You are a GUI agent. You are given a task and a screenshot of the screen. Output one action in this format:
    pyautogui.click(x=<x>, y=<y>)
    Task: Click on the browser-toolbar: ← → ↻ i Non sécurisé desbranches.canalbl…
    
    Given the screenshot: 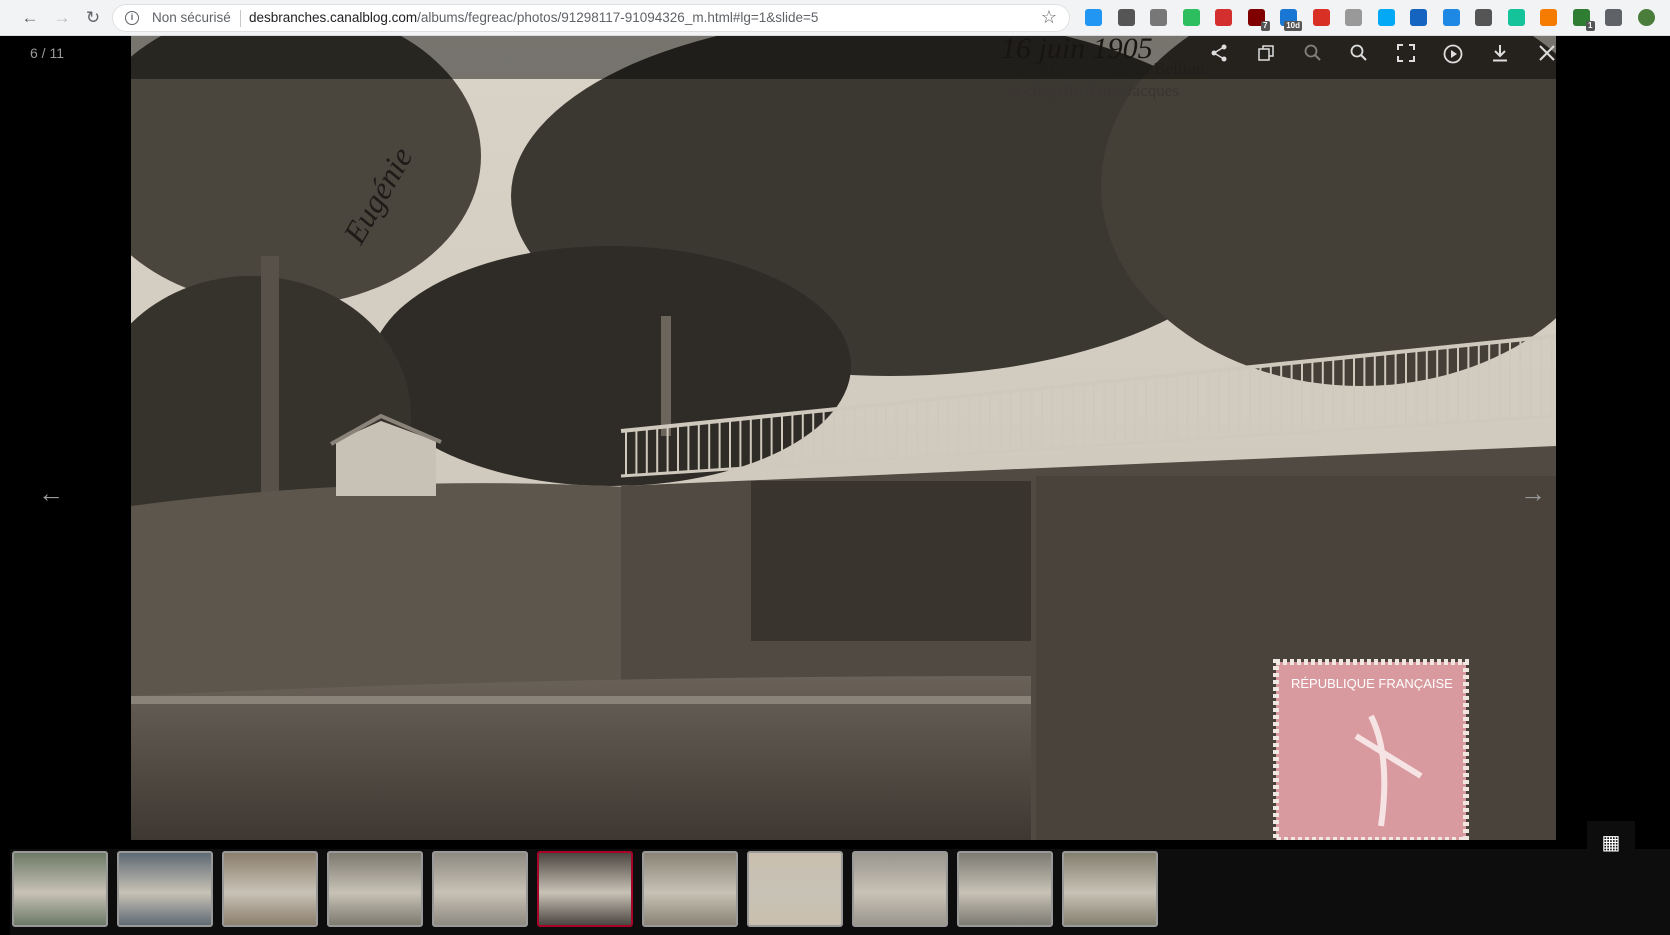 What is the action you would take?
    pyautogui.click(x=835, y=18)
    